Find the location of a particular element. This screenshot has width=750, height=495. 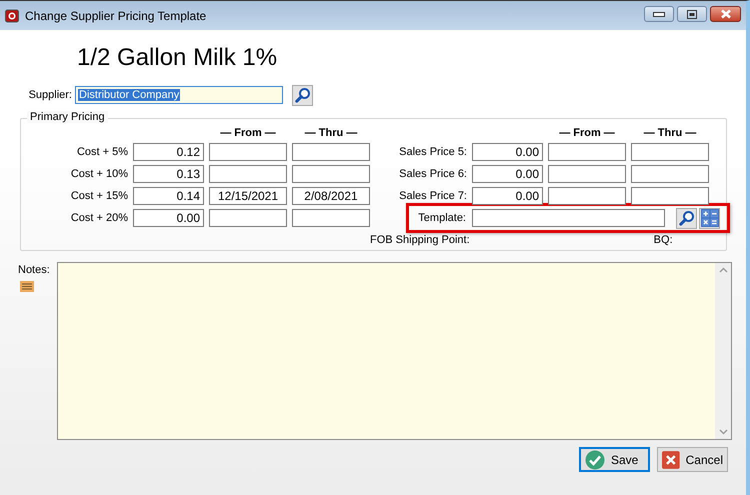

supplier-value: Distributor Company is located at coordinates (129, 95).